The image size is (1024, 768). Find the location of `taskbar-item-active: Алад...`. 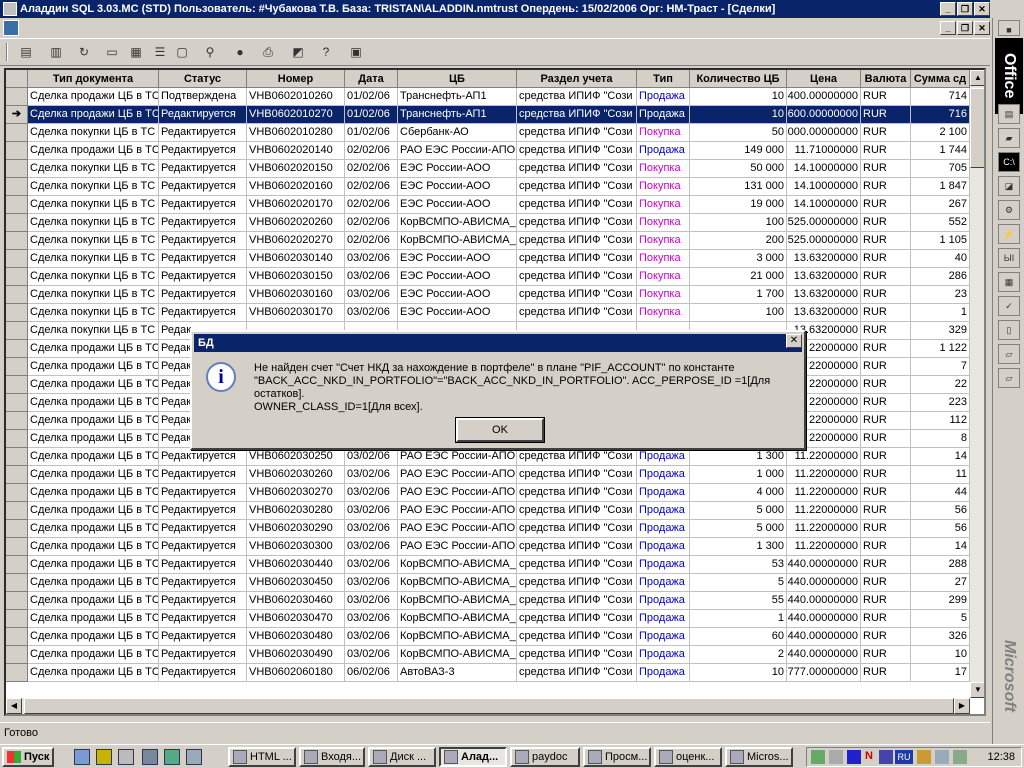

taskbar-item-active: Алад... is located at coordinates (473, 757).